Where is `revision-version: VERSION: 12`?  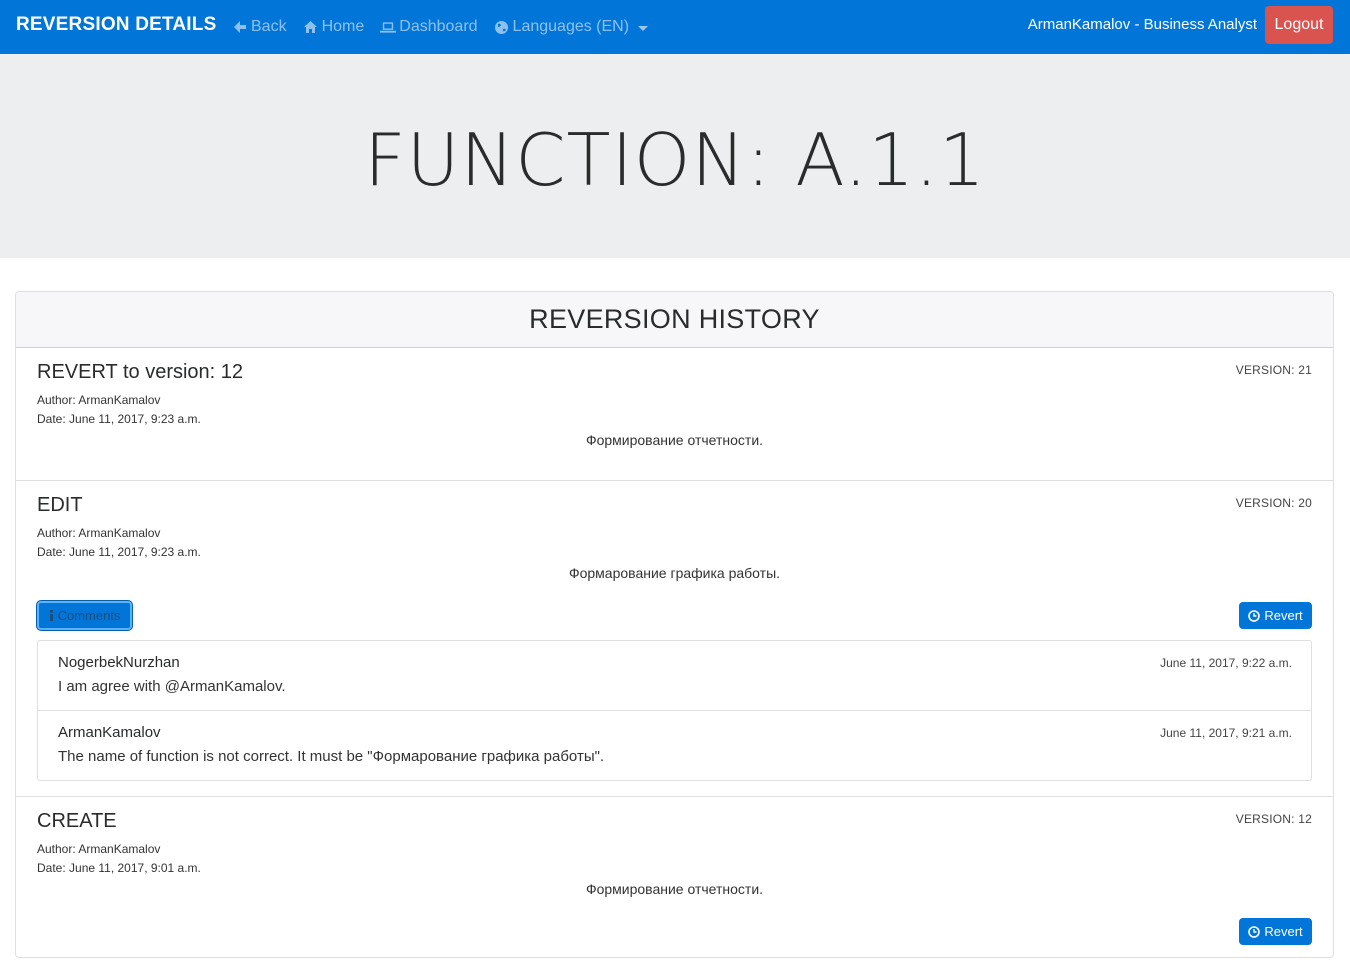
revision-version: VERSION: 12 is located at coordinates (1273, 819).